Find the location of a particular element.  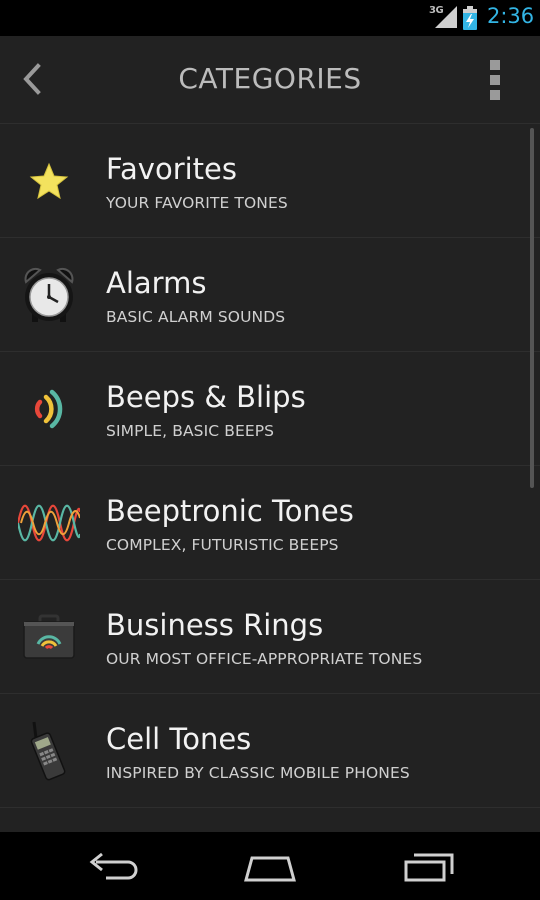

category-title: Beeps & Blips is located at coordinates (206, 397).